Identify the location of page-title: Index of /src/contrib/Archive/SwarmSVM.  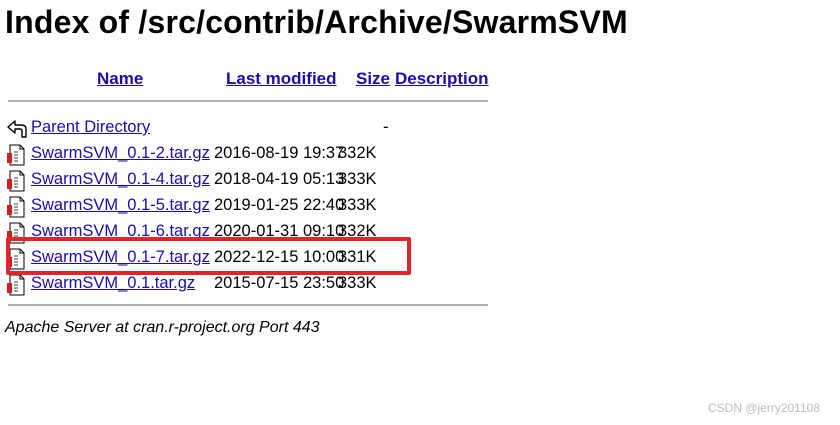
(316, 22).